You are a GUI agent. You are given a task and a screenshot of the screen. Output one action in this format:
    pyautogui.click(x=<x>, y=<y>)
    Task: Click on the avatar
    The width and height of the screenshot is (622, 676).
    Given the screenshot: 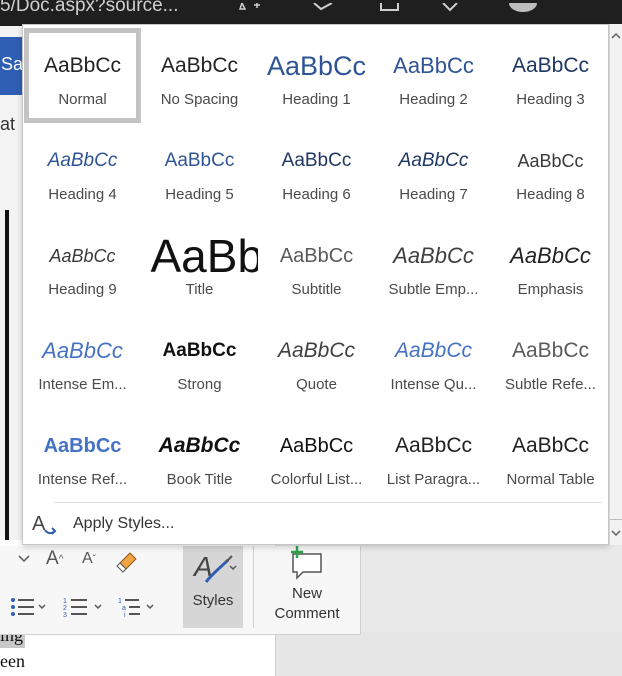 What is the action you would take?
    pyautogui.click(x=522, y=6)
    